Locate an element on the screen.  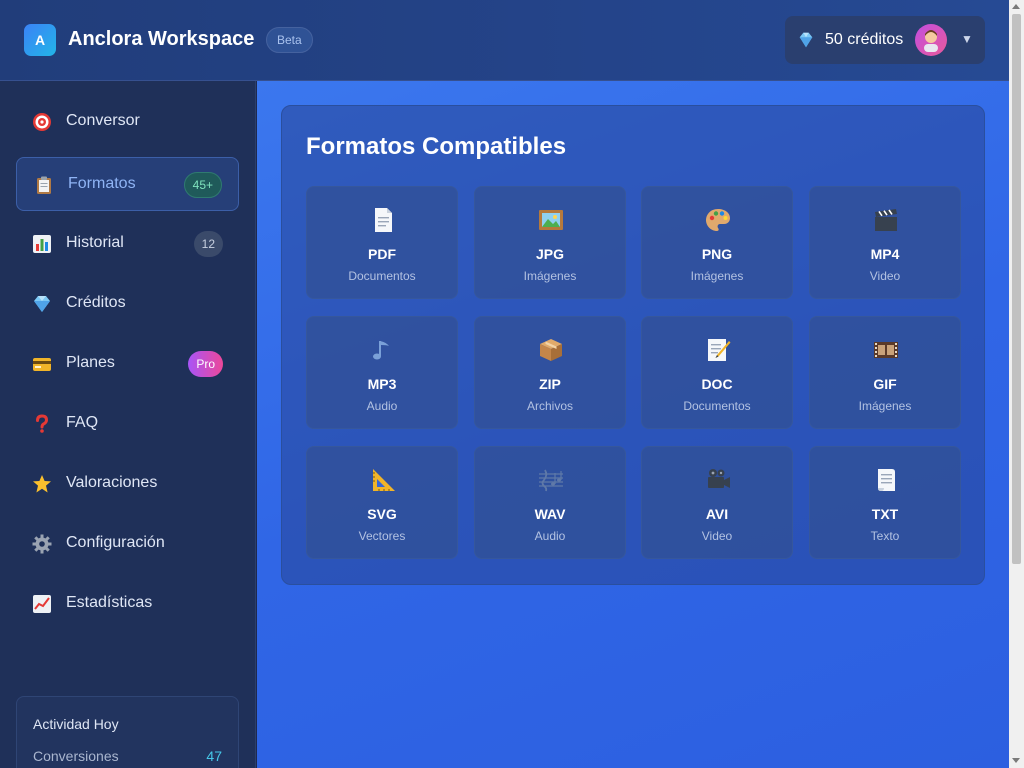
format-card-svg: SVG Vectores is located at coordinates (382, 502).